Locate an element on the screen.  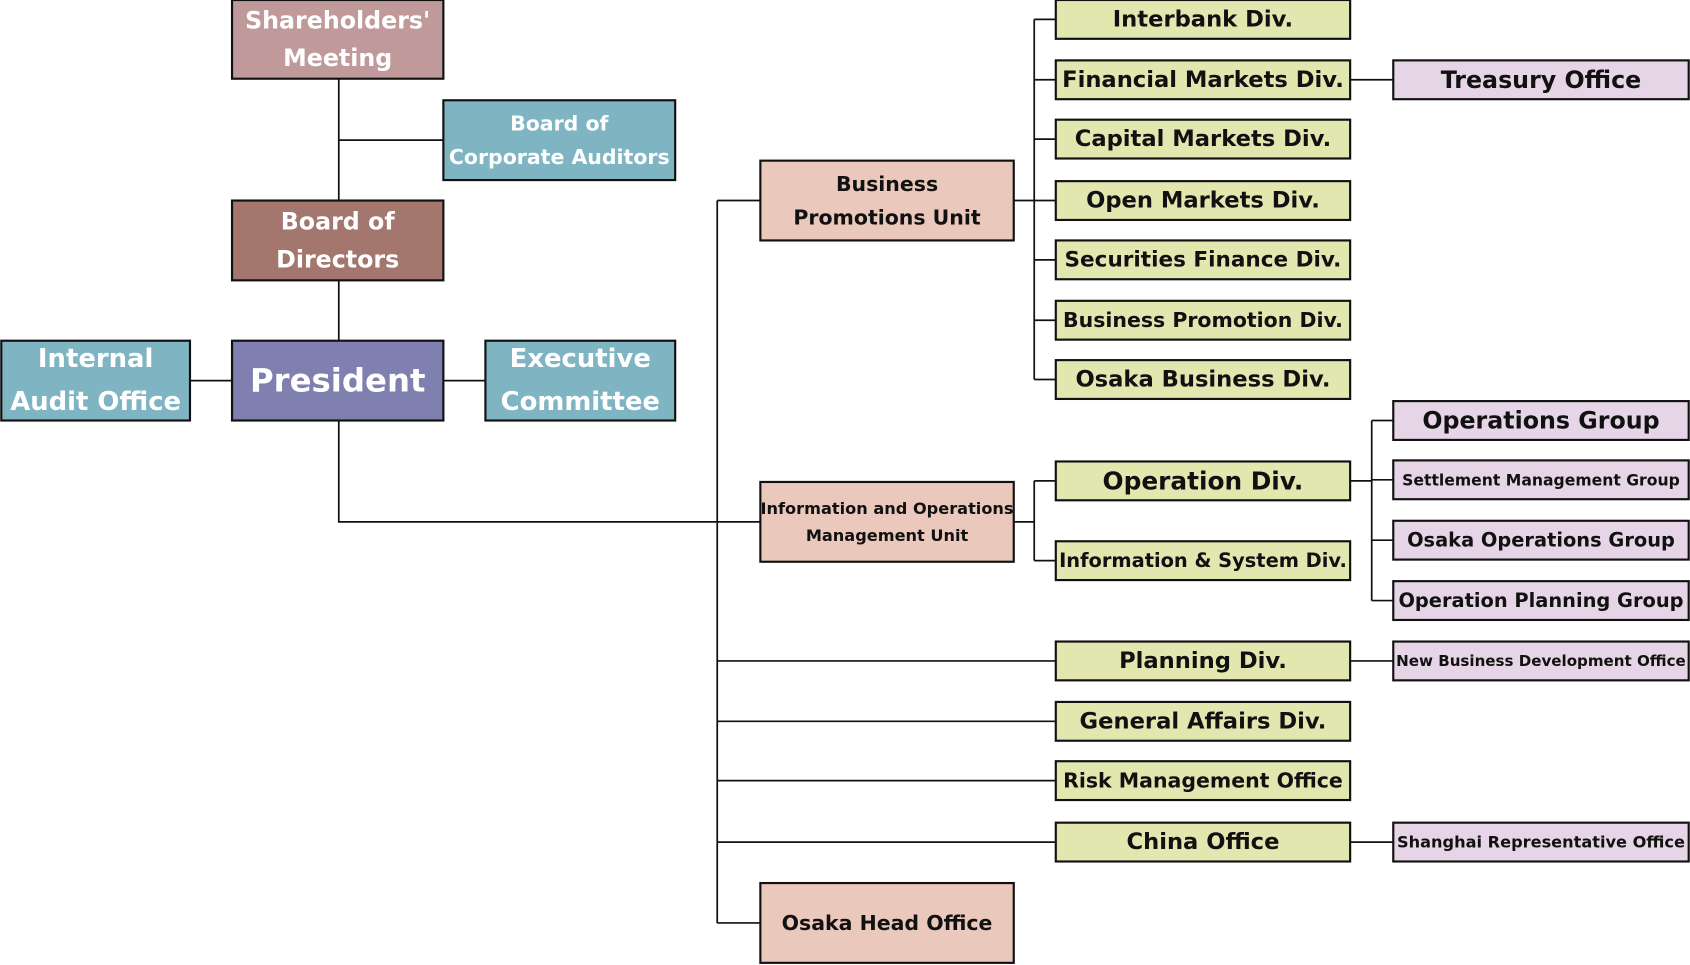
node-label: Directors is located at coordinates (337, 259).